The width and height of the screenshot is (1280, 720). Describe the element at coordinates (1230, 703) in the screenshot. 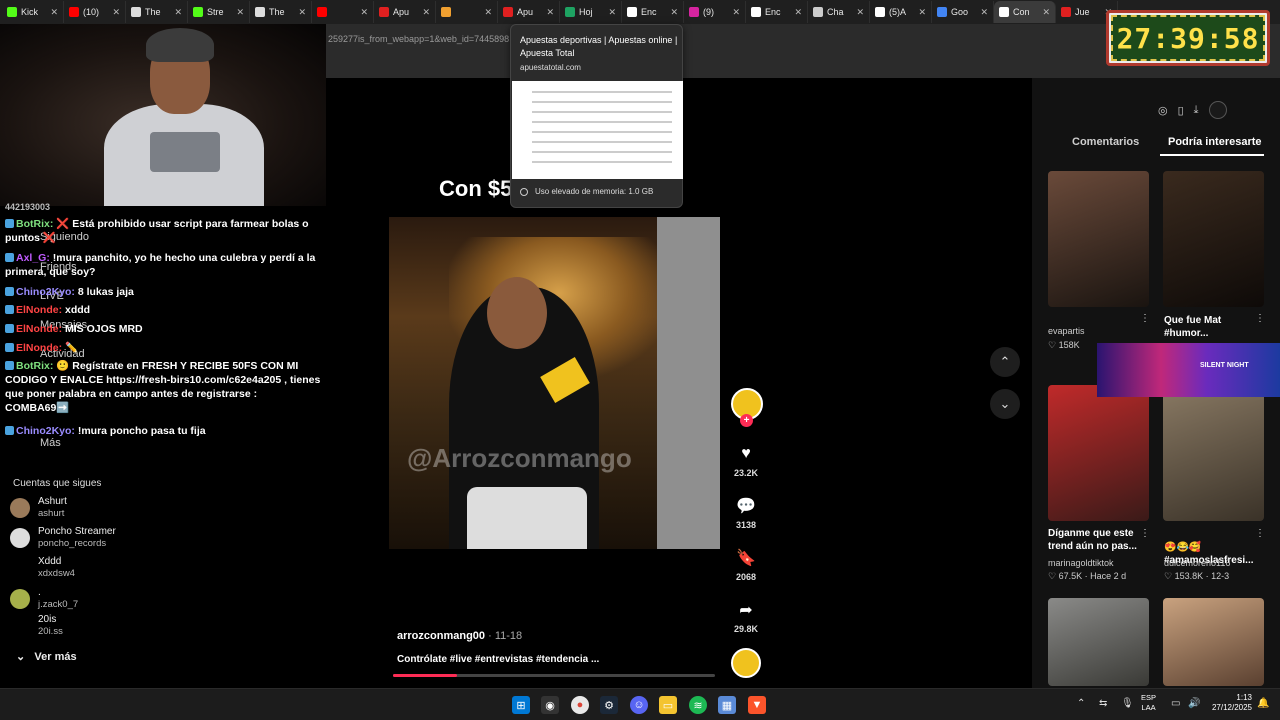

I see `clock: 1:13 27/12/2025` at that location.